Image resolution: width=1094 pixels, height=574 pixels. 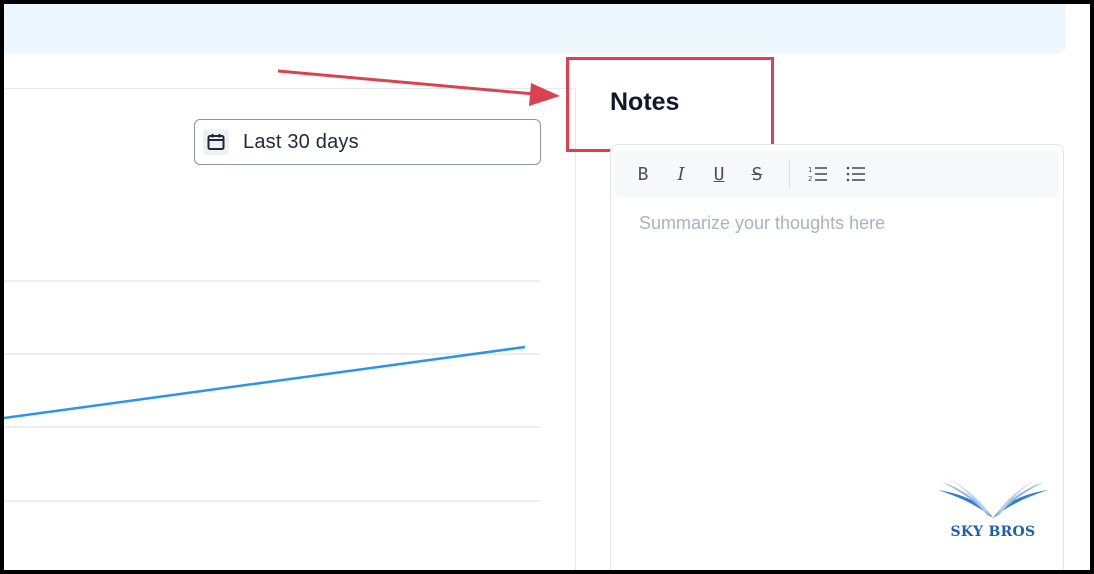 I want to click on bullet-list-icon, so click(x=855, y=174).